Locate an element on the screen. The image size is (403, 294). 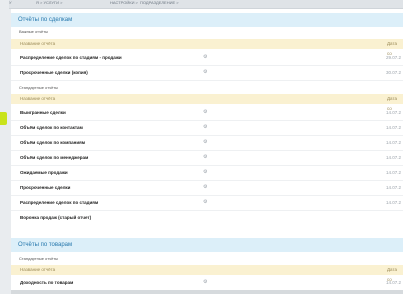
report-link: Ожидаемые продажи is located at coordinates (44, 172).